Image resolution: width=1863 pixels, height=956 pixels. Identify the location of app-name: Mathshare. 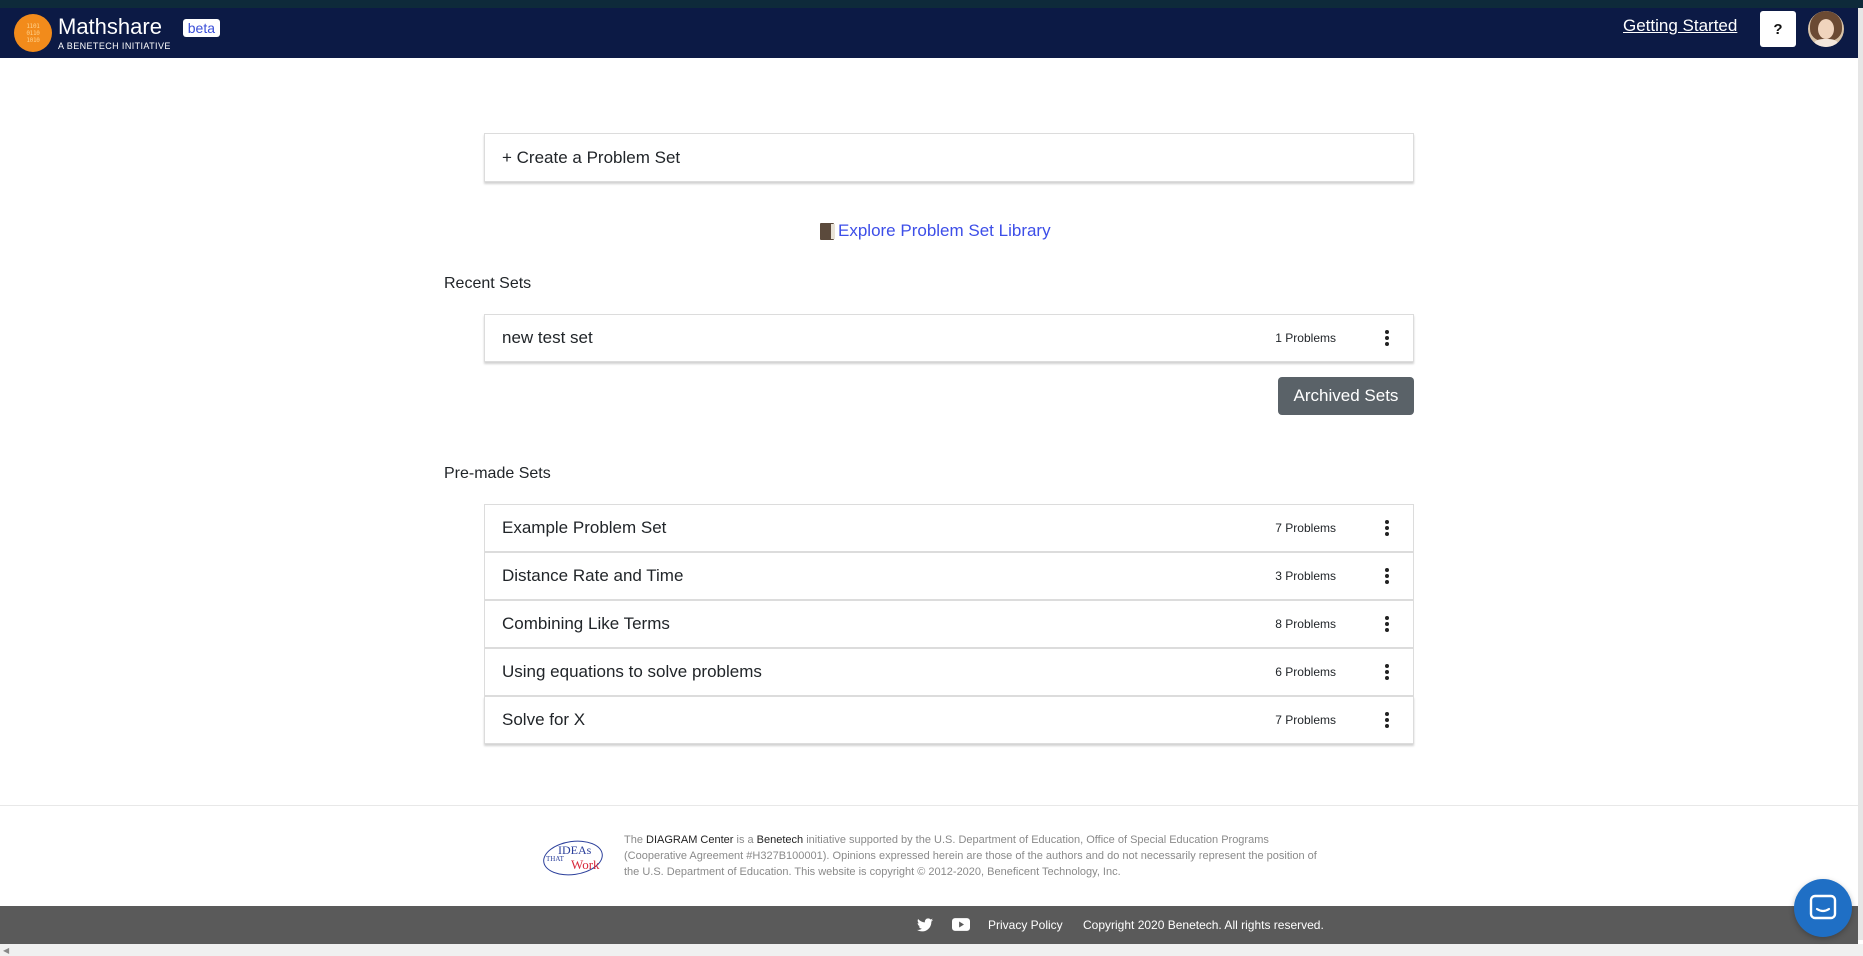
(110, 26).